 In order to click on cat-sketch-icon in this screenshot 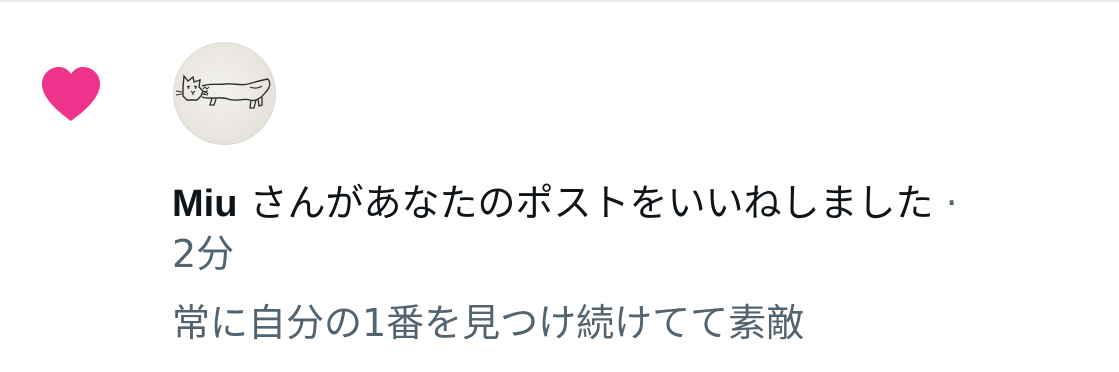, I will do `click(223, 91)`.